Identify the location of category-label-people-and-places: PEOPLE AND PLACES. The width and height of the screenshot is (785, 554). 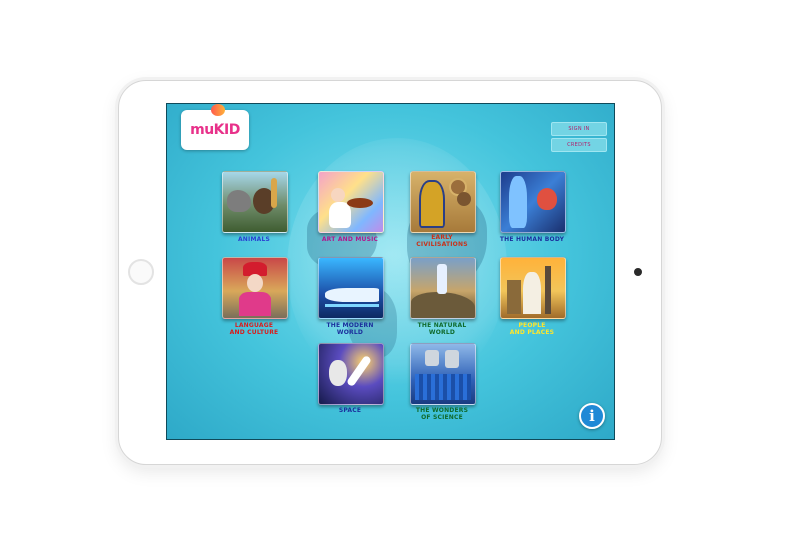
(532, 329).